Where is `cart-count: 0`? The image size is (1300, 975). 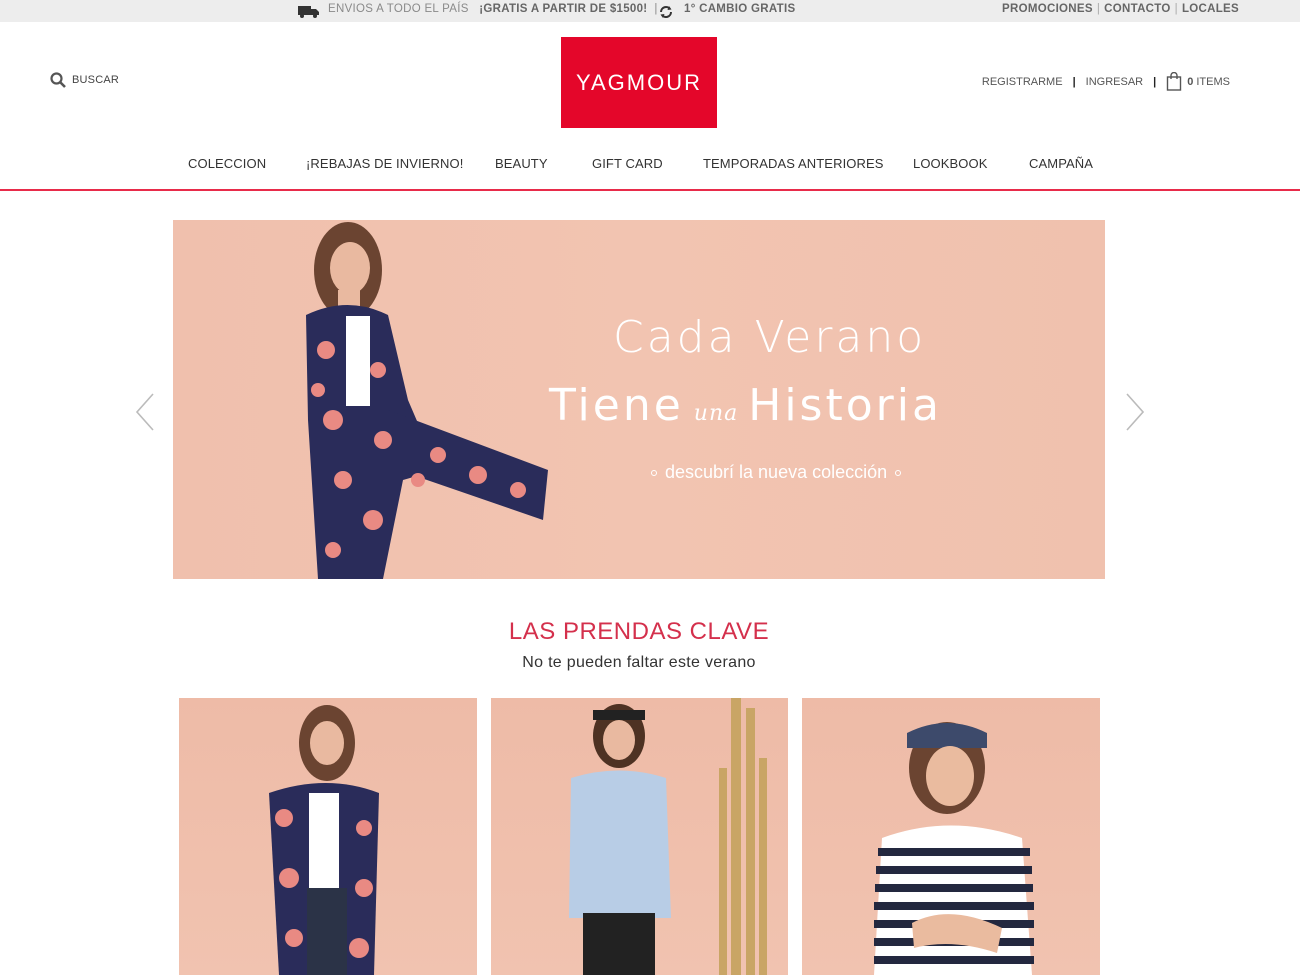 cart-count: 0 is located at coordinates (1190, 81).